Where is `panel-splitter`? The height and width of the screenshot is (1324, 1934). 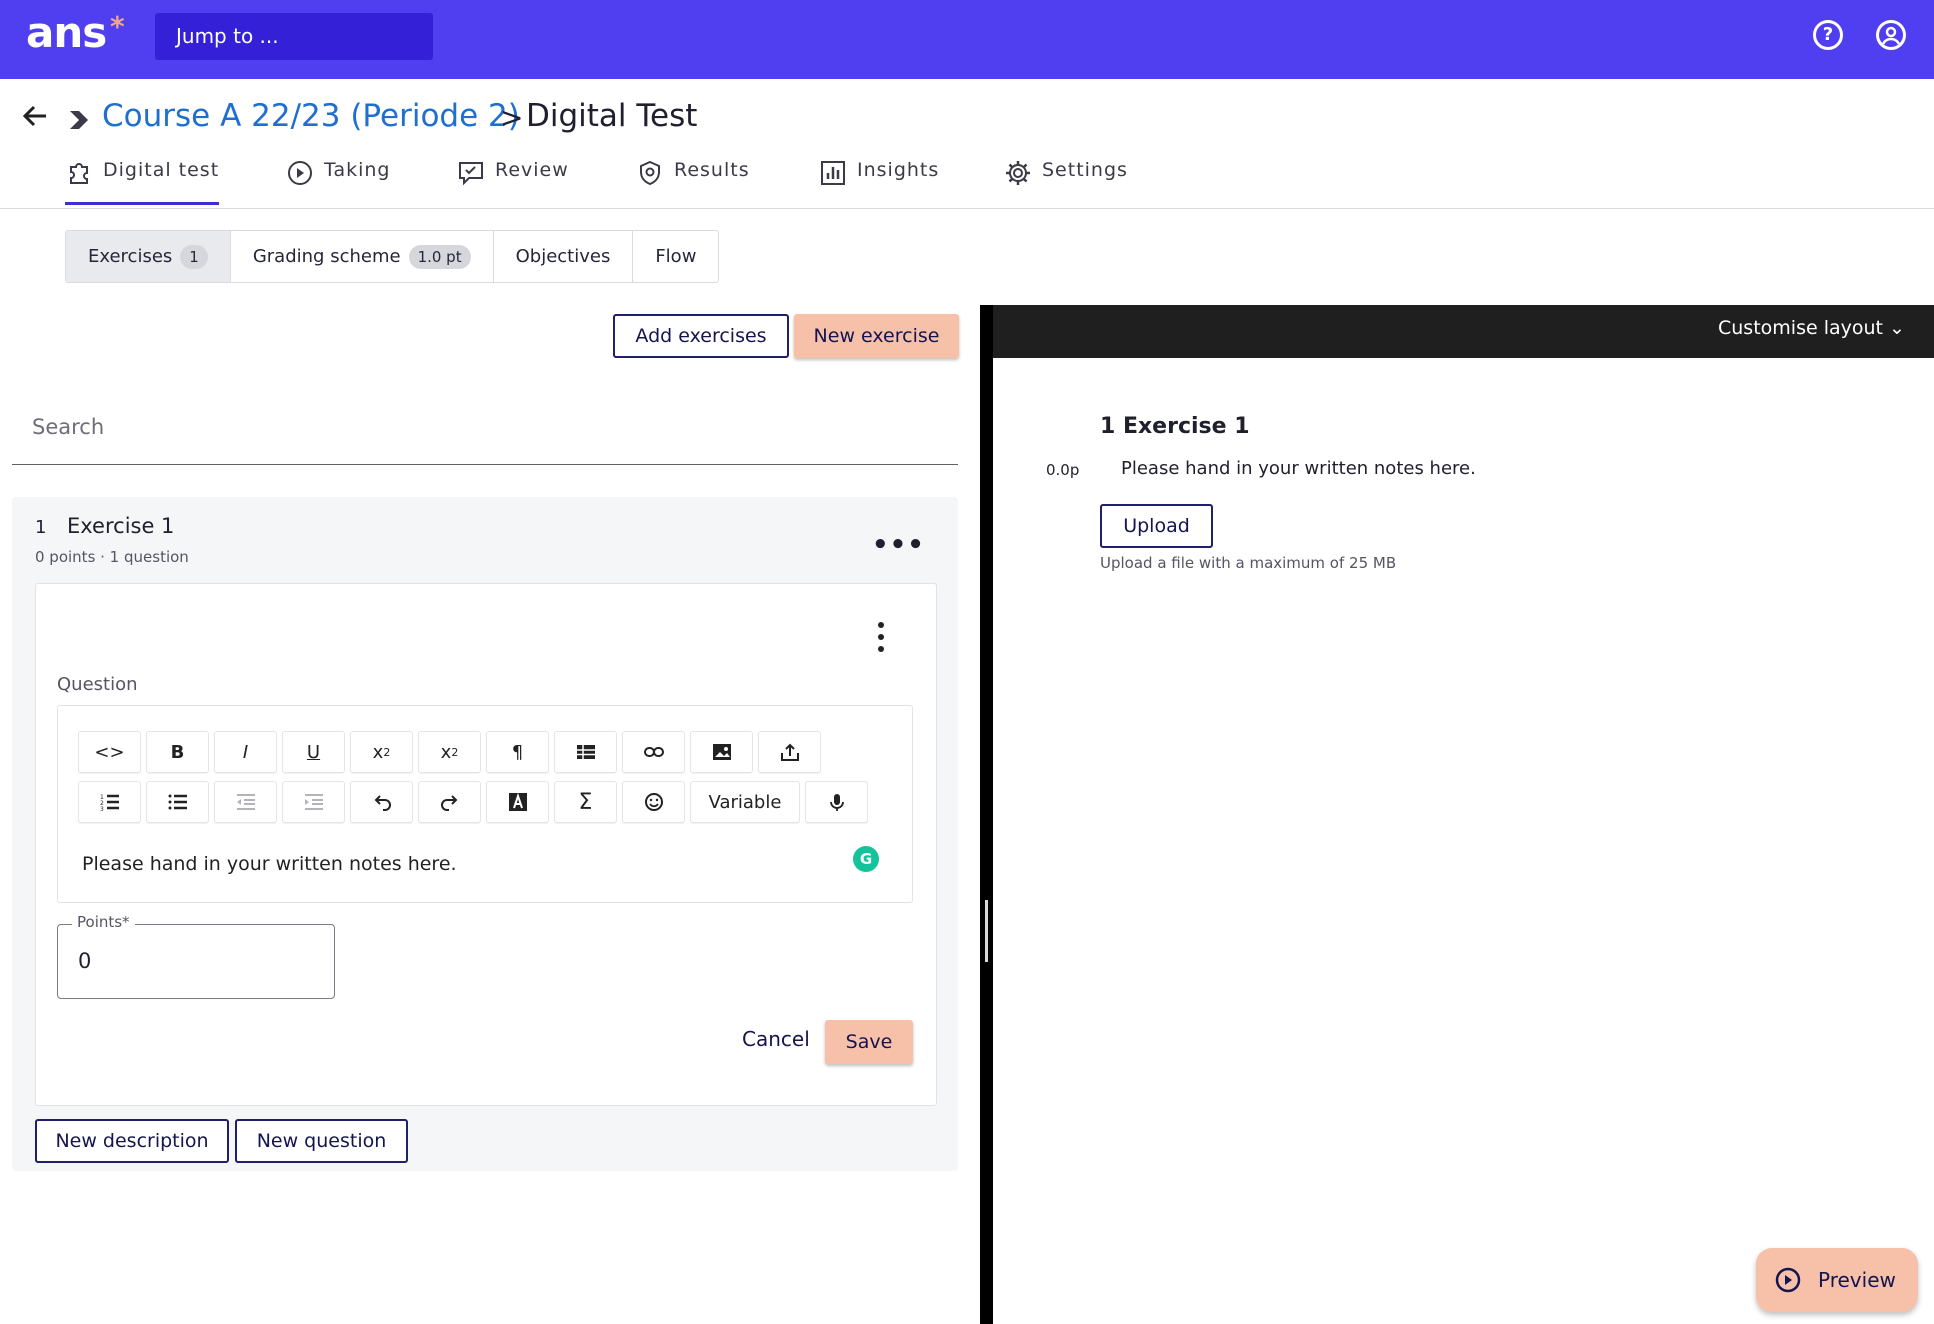 panel-splitter is located at coordinates (986, 814).